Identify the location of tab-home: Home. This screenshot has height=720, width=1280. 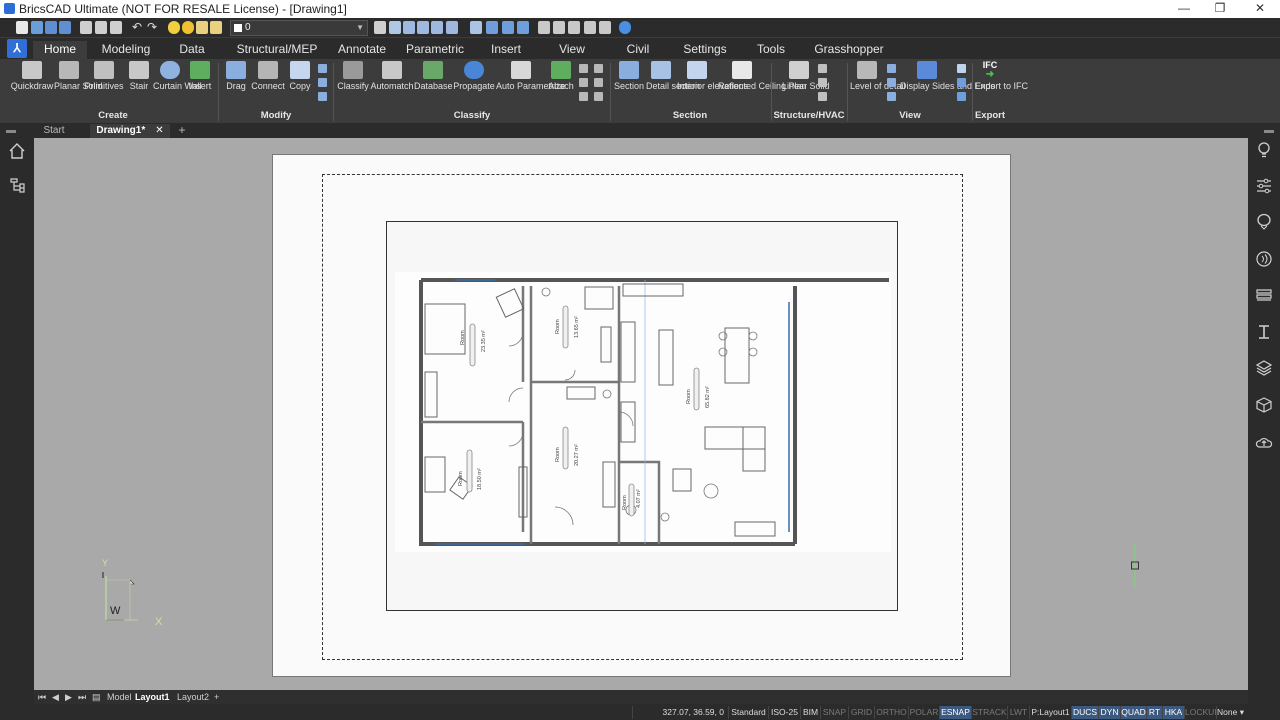
(60, 50).